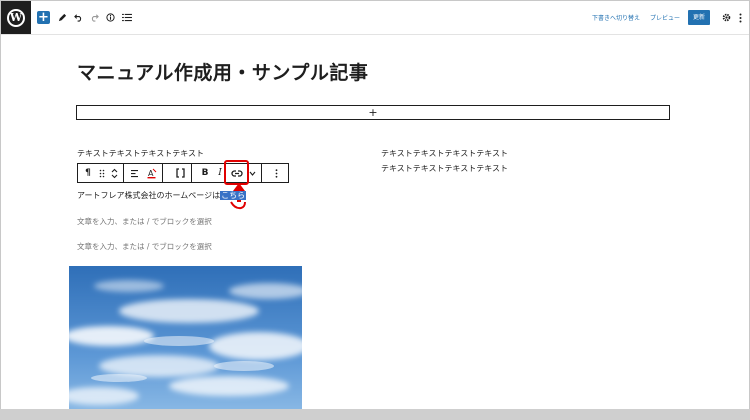 The width and height of the screenshot is (750, 420). What do you see at coordinates (102, 173) in the screenshot?
I see `drag-handle-icon` at bounding box center [102, 173].